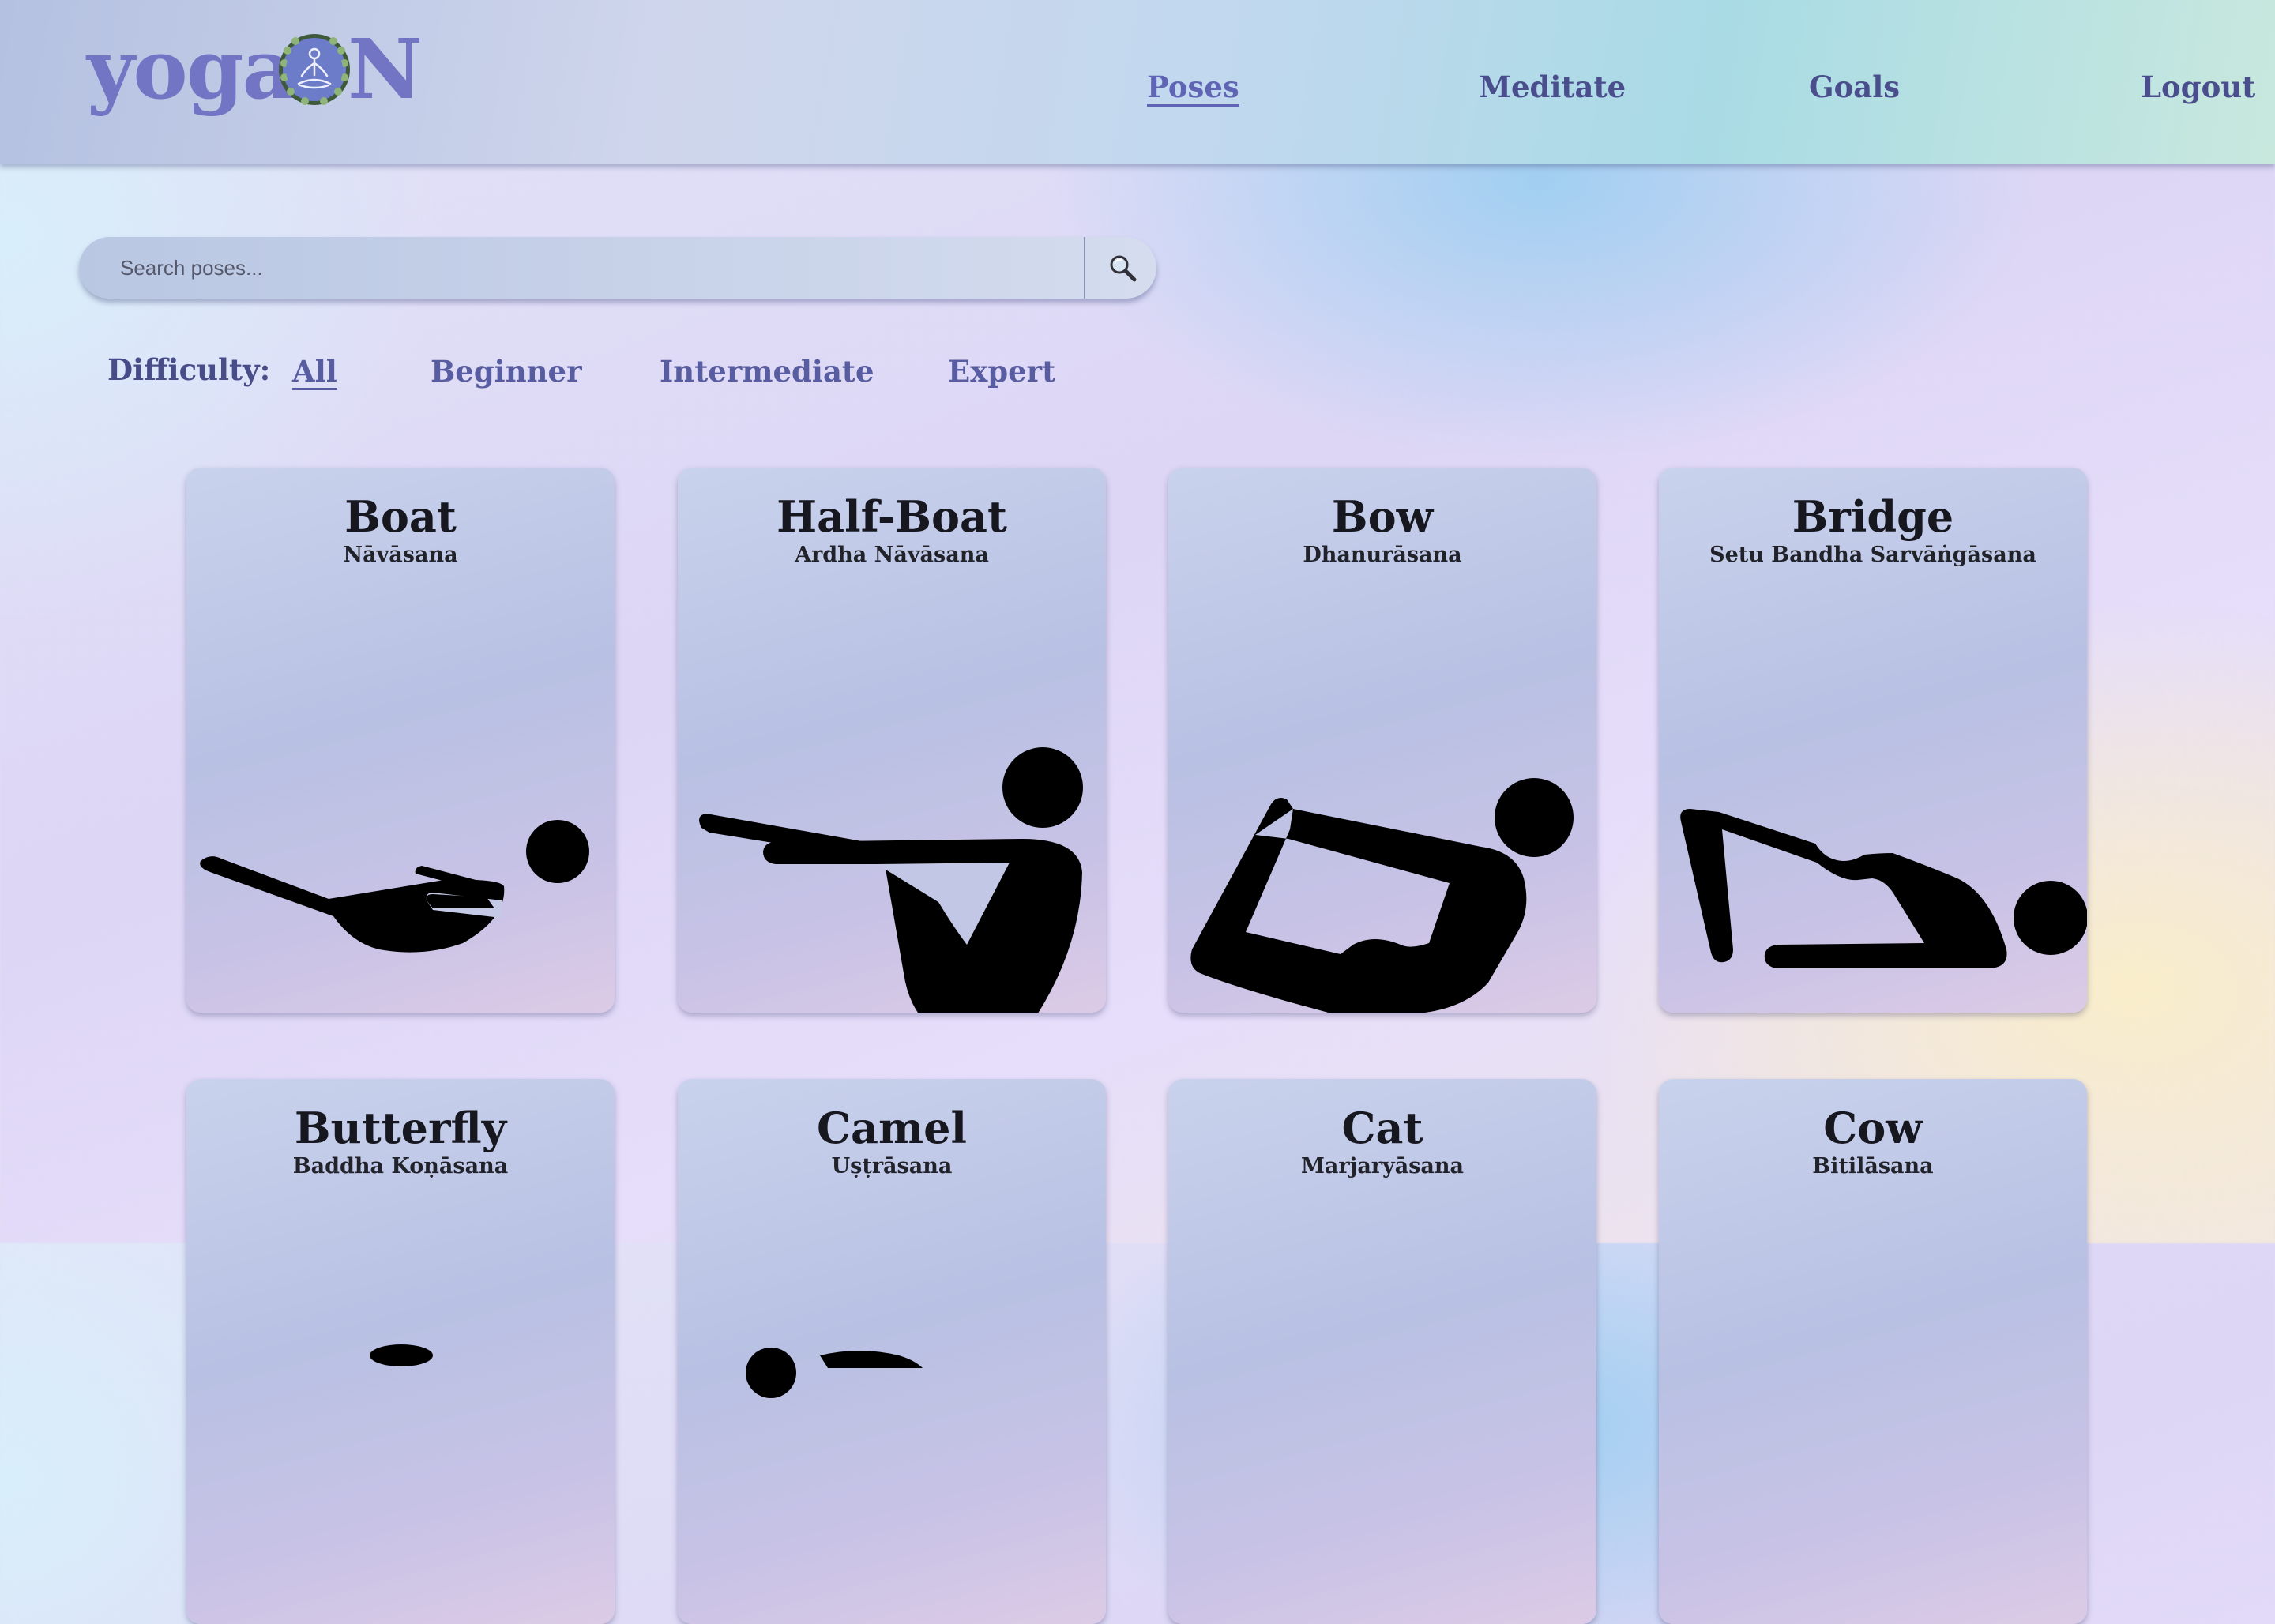  Describe the element at coordinates (834, 1373) in the screenshot. I see `camel-pose-icon` at that location.